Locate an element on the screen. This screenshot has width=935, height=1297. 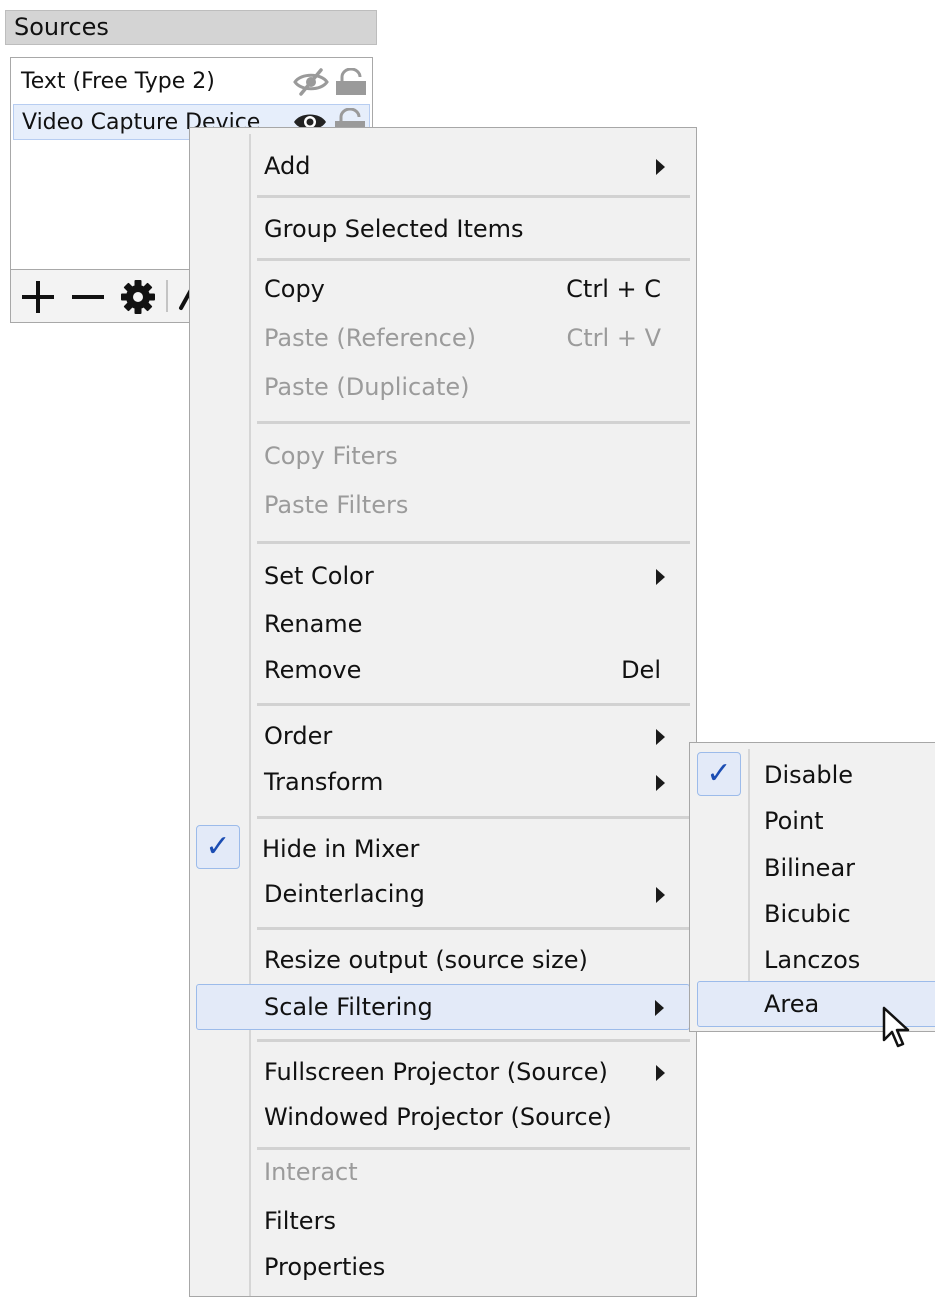
minus-icon is located at coordinates (88, 297).